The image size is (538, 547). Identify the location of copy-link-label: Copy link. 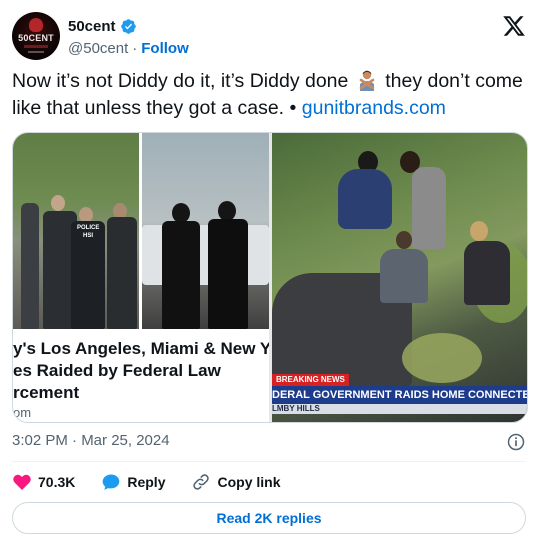
(249, 482).